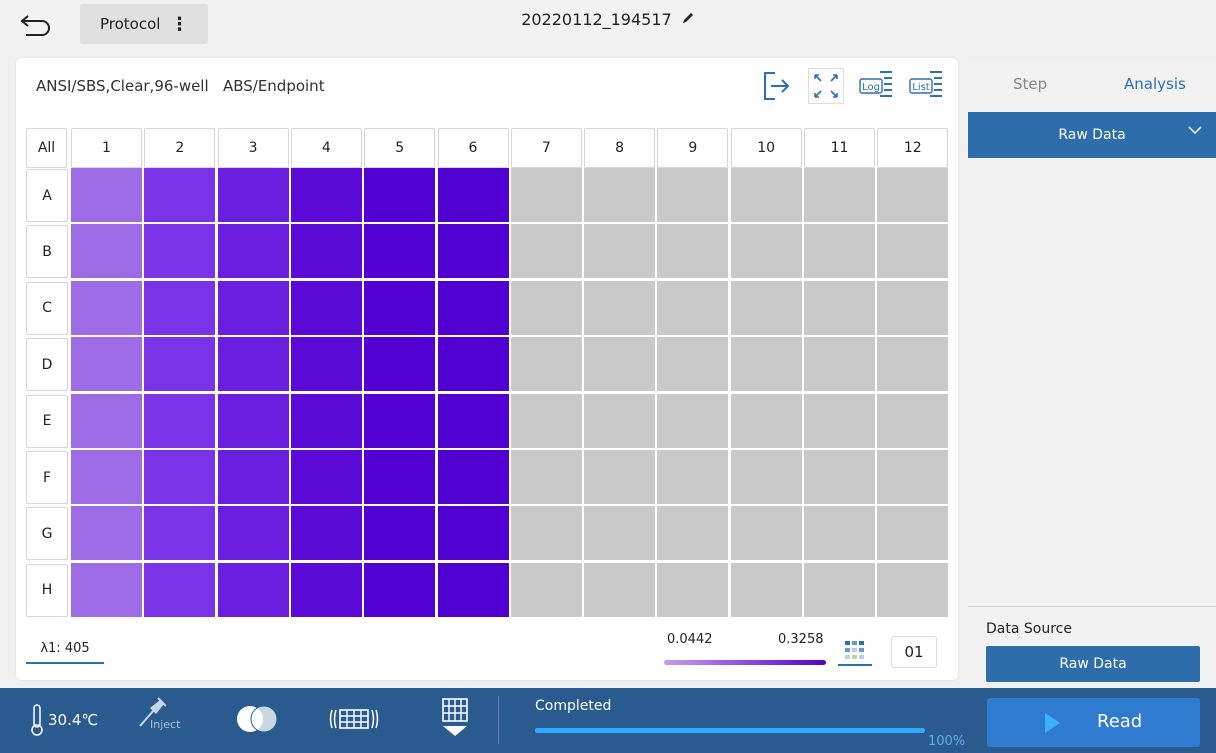  Describe the element at coordinates (47, 477) in the screenshot. I see `row-header: F` at that location.